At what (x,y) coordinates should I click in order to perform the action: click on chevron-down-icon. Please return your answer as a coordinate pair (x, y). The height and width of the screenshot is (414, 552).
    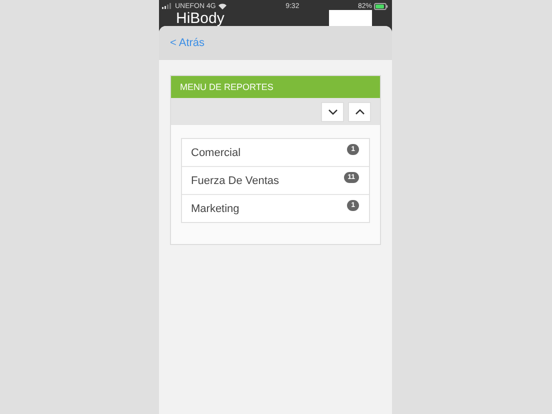
    Looking at the image, I should click on (333, 111).